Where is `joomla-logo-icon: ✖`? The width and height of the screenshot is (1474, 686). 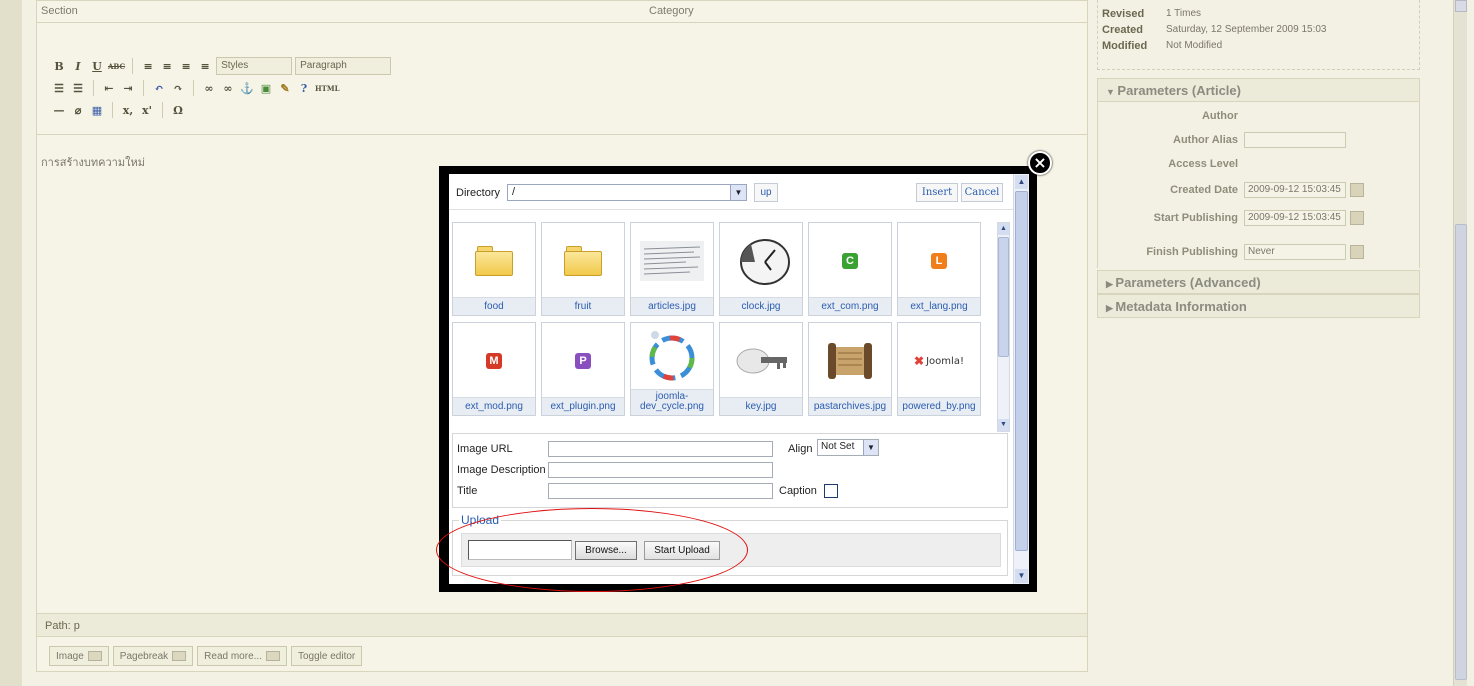
joomla-logo-icon: ✖ is located at coordinates (919, 361).